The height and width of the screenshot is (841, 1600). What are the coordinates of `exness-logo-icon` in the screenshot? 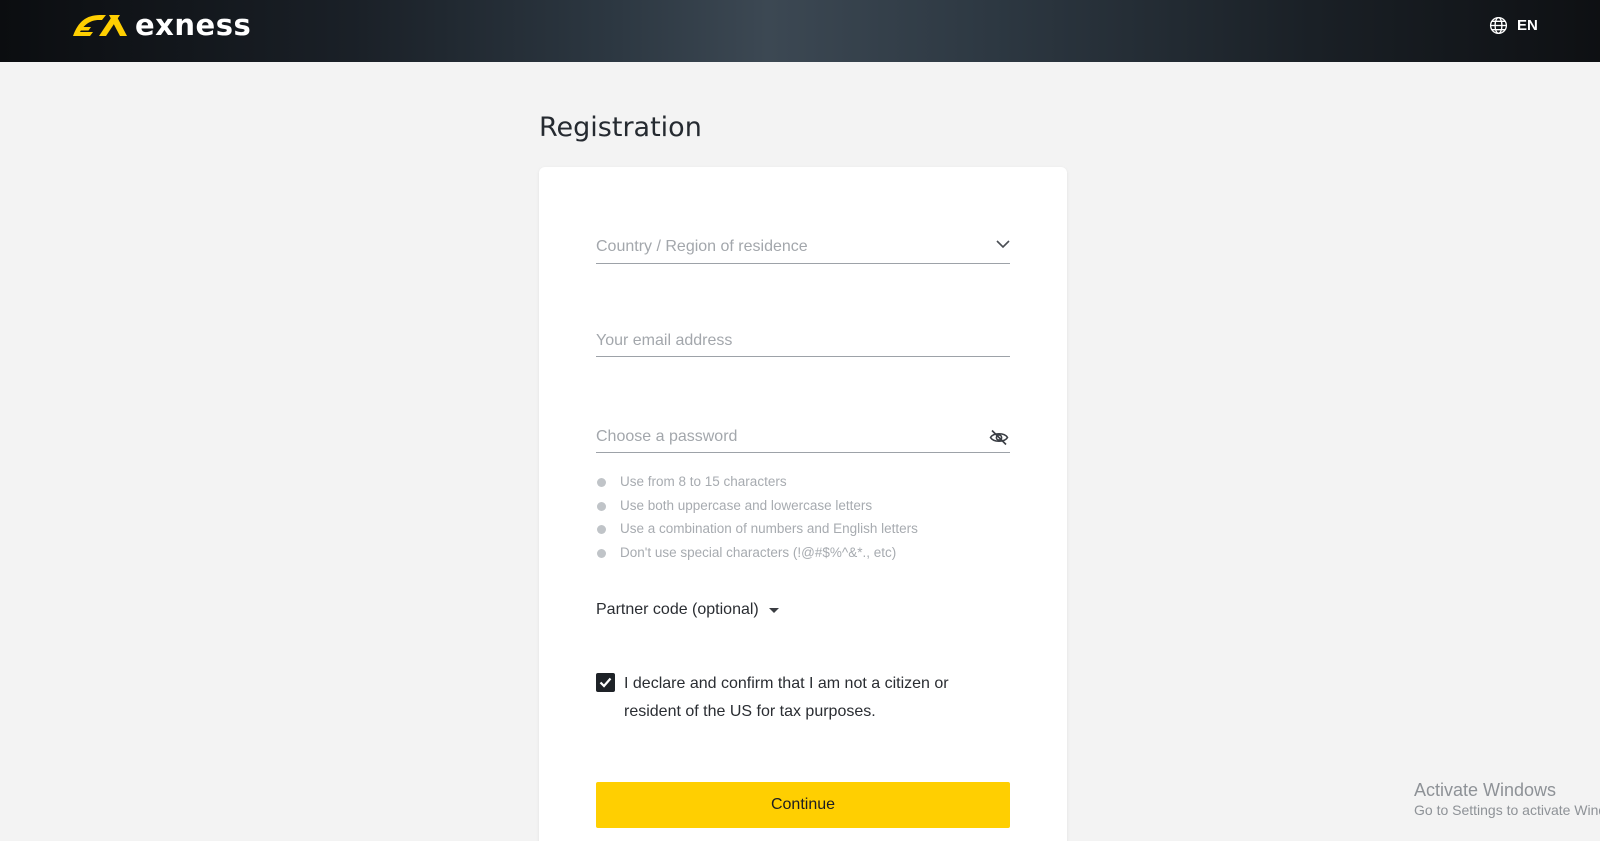 It's located at (100, 25).